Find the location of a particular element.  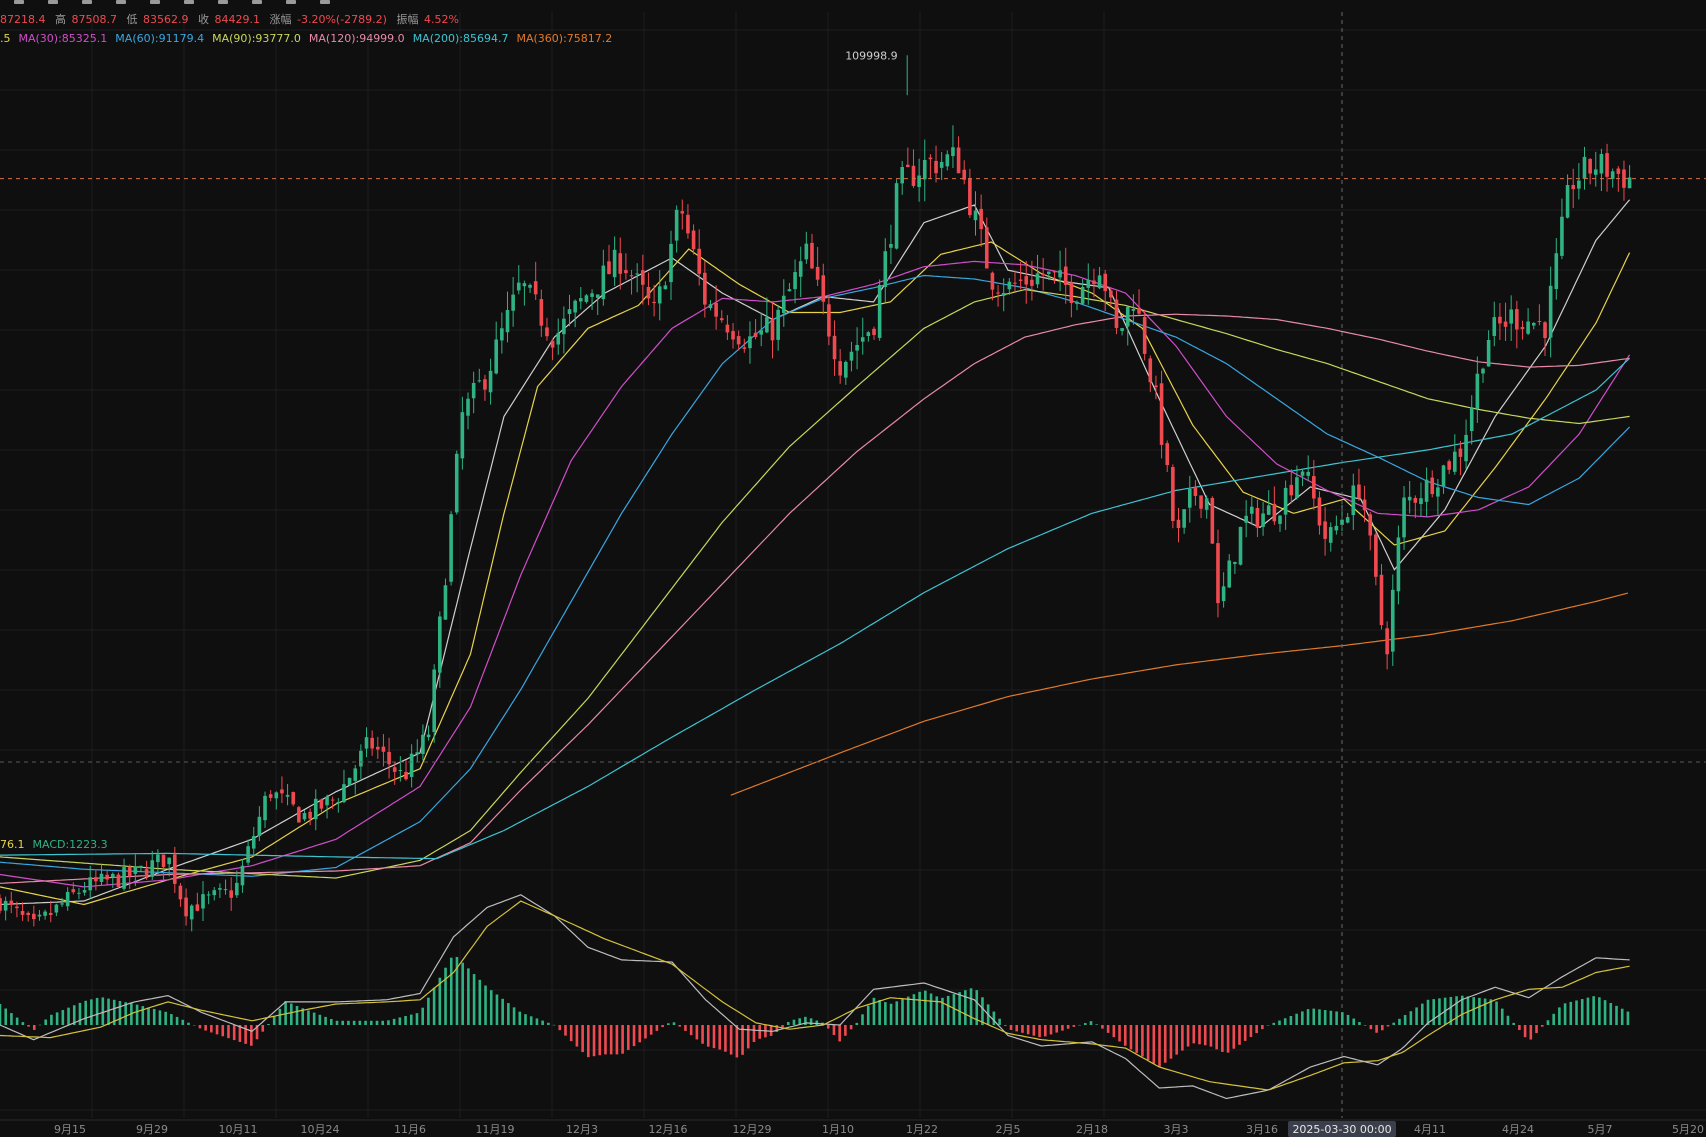

ruler-icon is located at coordinates (155, 2).